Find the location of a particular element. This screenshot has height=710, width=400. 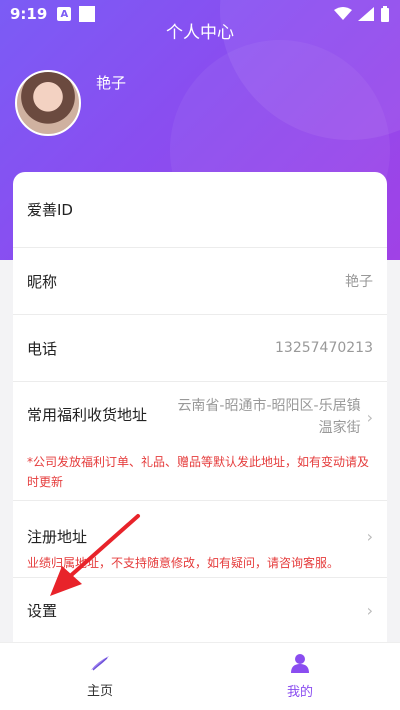

tab-home: 主页 is located at coordinates (100, 676).